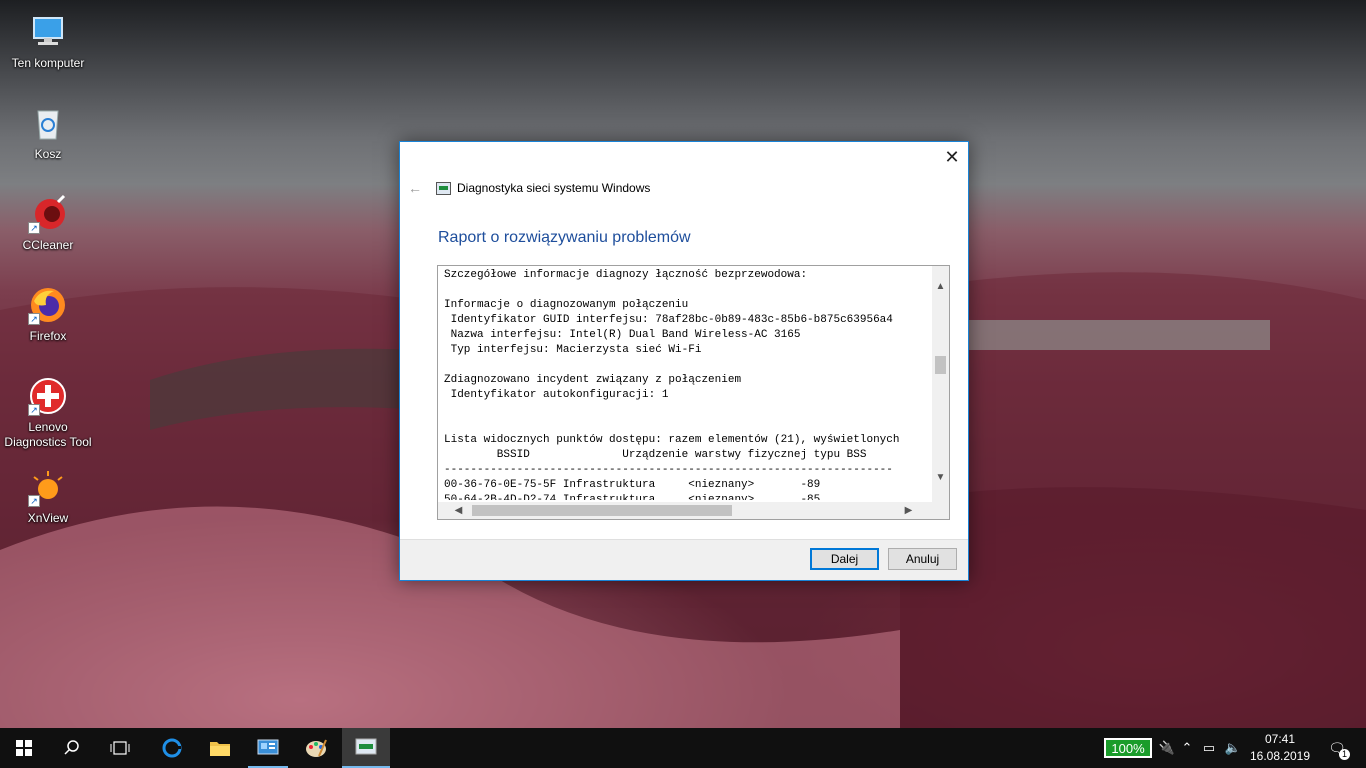 The height and width of the screenshot is (768, 1366). What do you see at coordinates (48, 123) in the screenshot?
I see `recycle-bin-icon` at bounding box center [48, 123].